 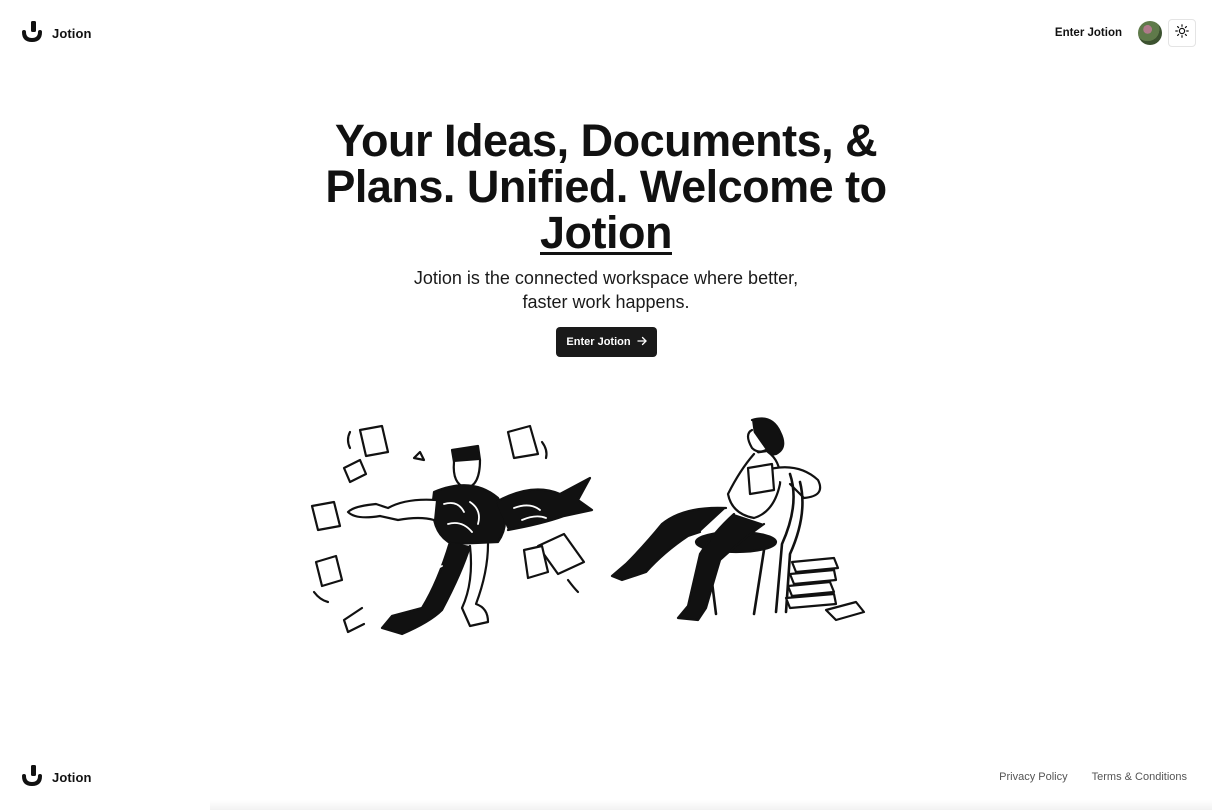 What do you see at coordinates (711, 805) in the screenshot?
I see `bottom-edge-shadow` at bounding box center [711, 805].